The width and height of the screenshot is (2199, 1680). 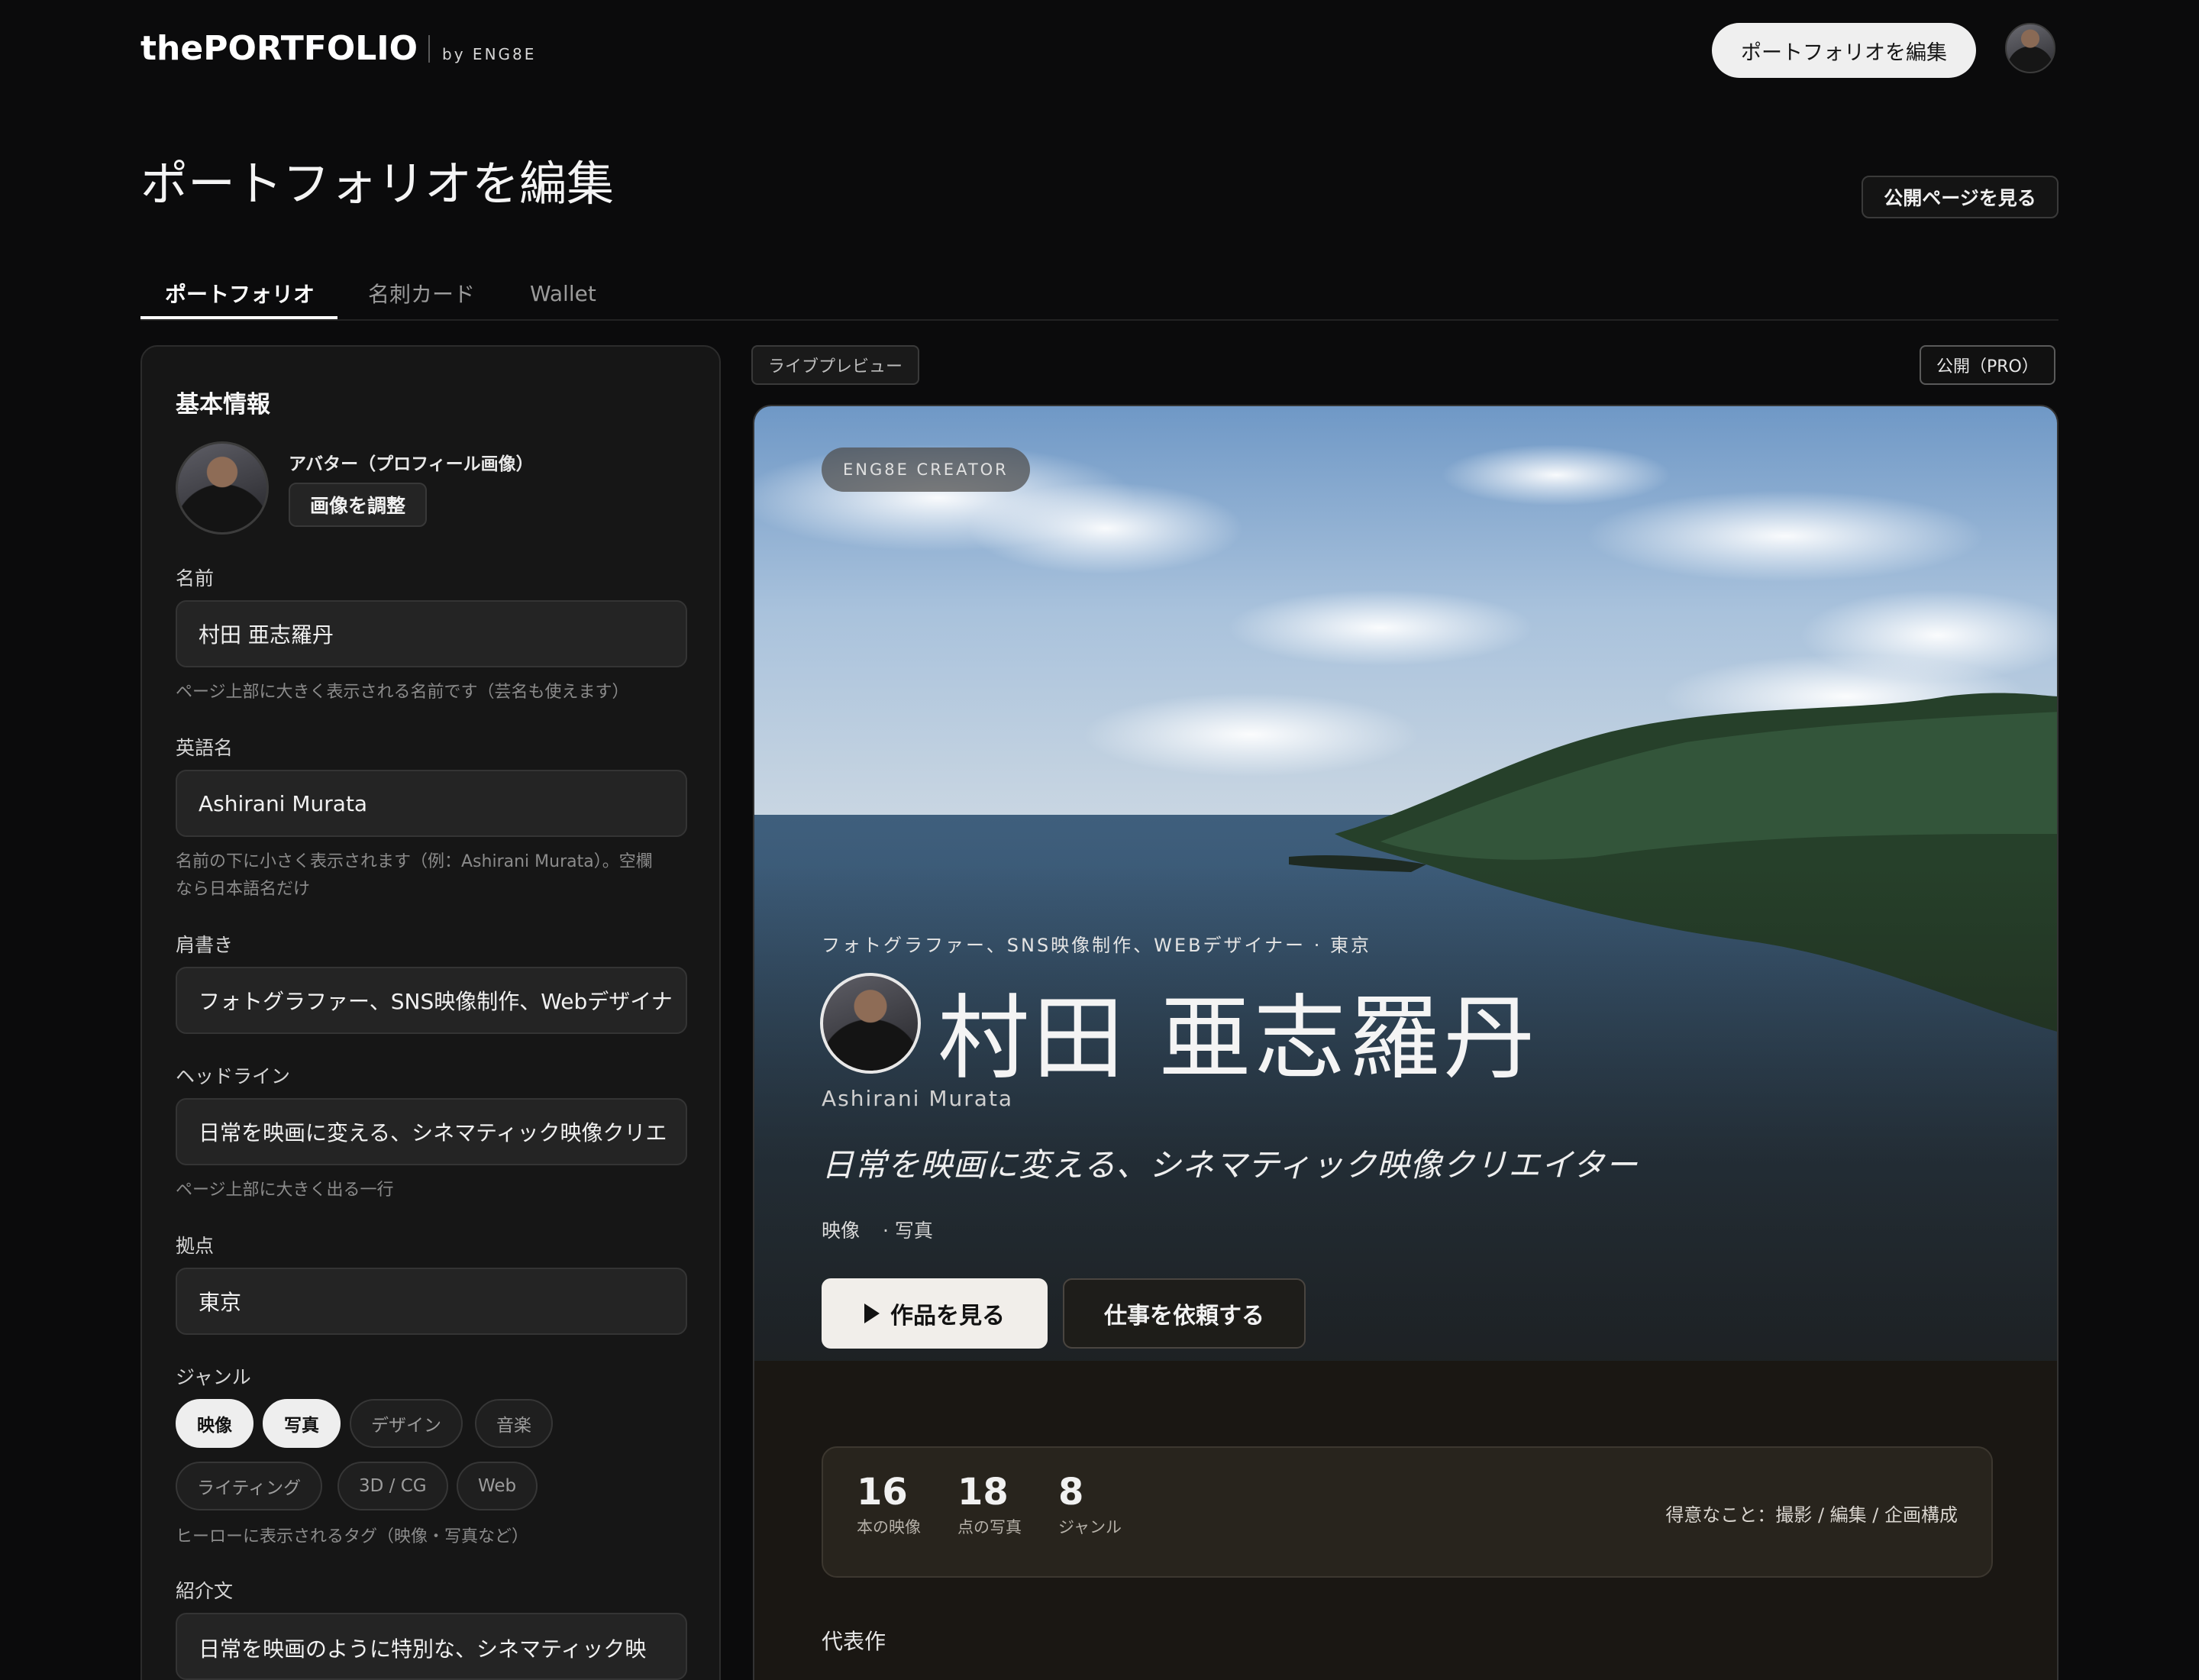 I want to click on english-name-help-line1: 名前の下に小さく表示されます（例：Ashirani Murata）。空欄, so click(x=415, y=861).